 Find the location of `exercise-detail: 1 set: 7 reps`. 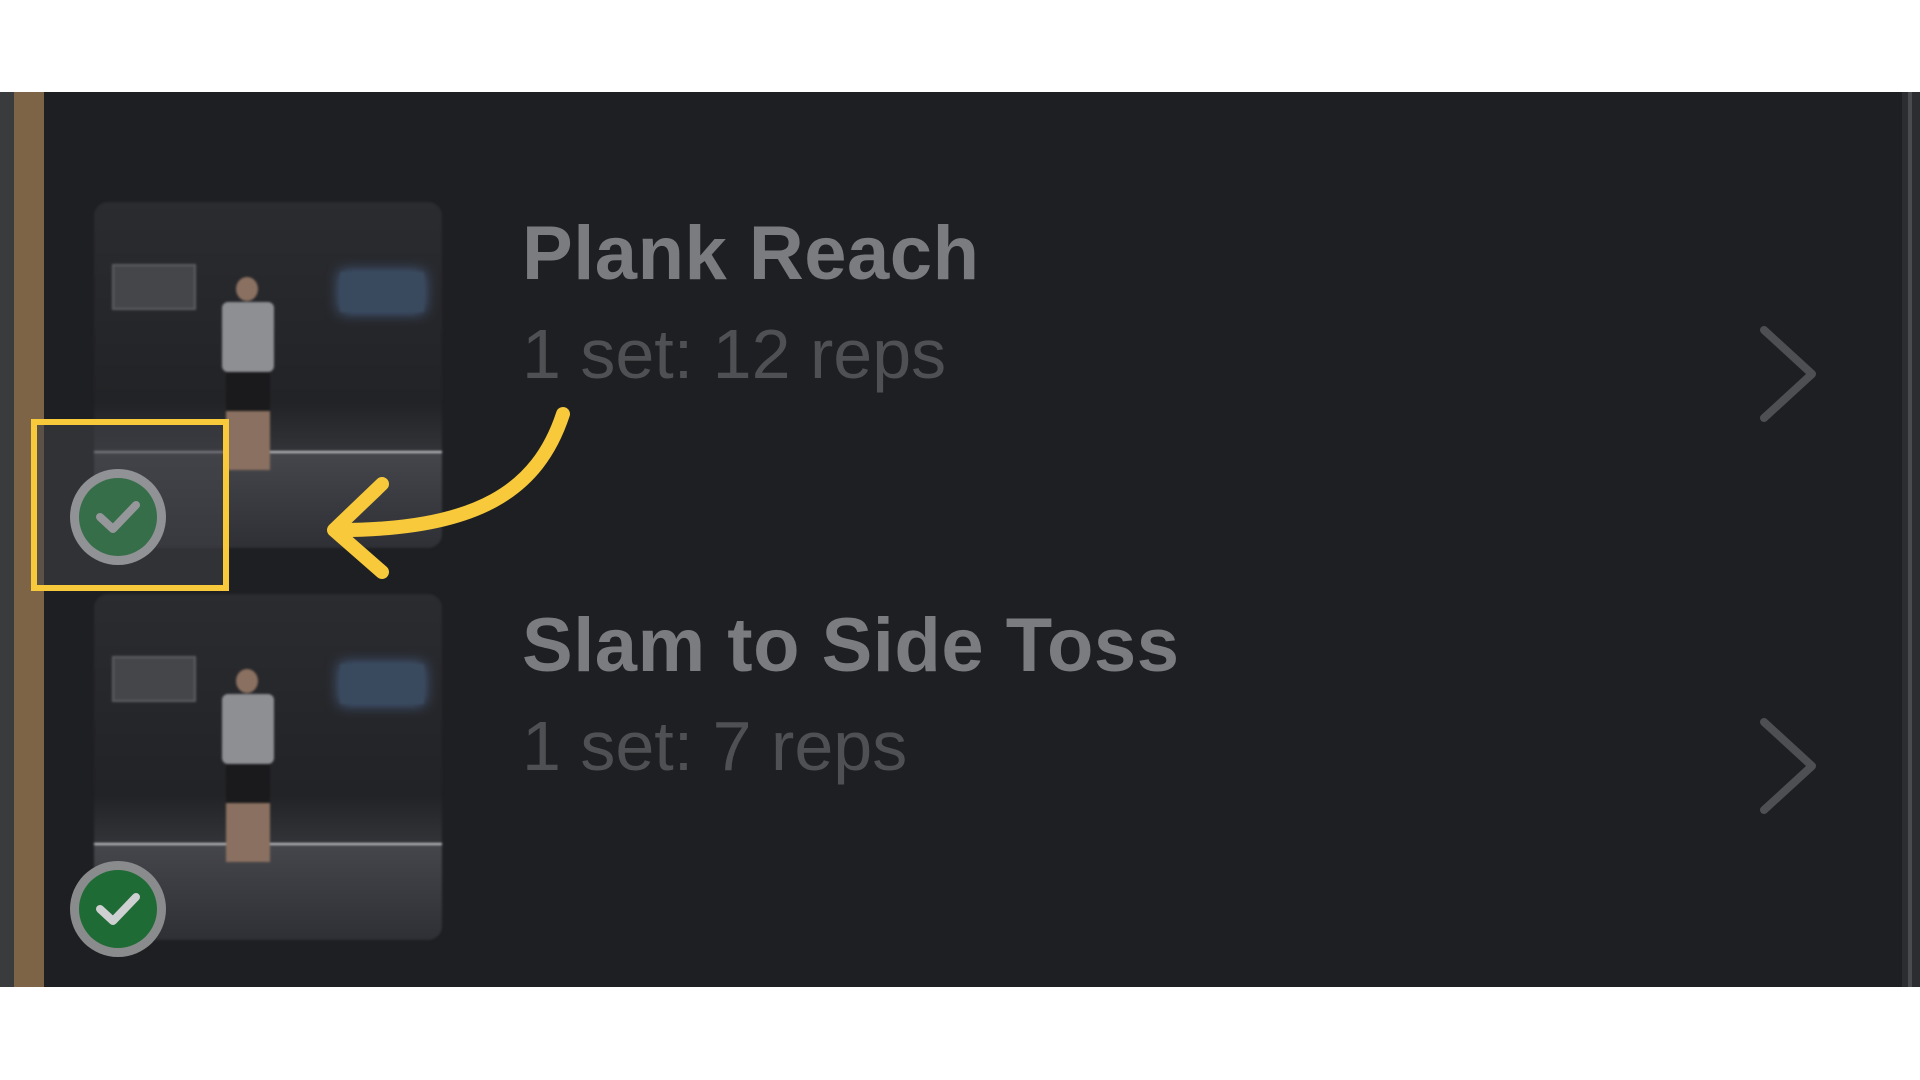

exercise-detail: 1 set: 7 reps is located at coordinates (715, 746).